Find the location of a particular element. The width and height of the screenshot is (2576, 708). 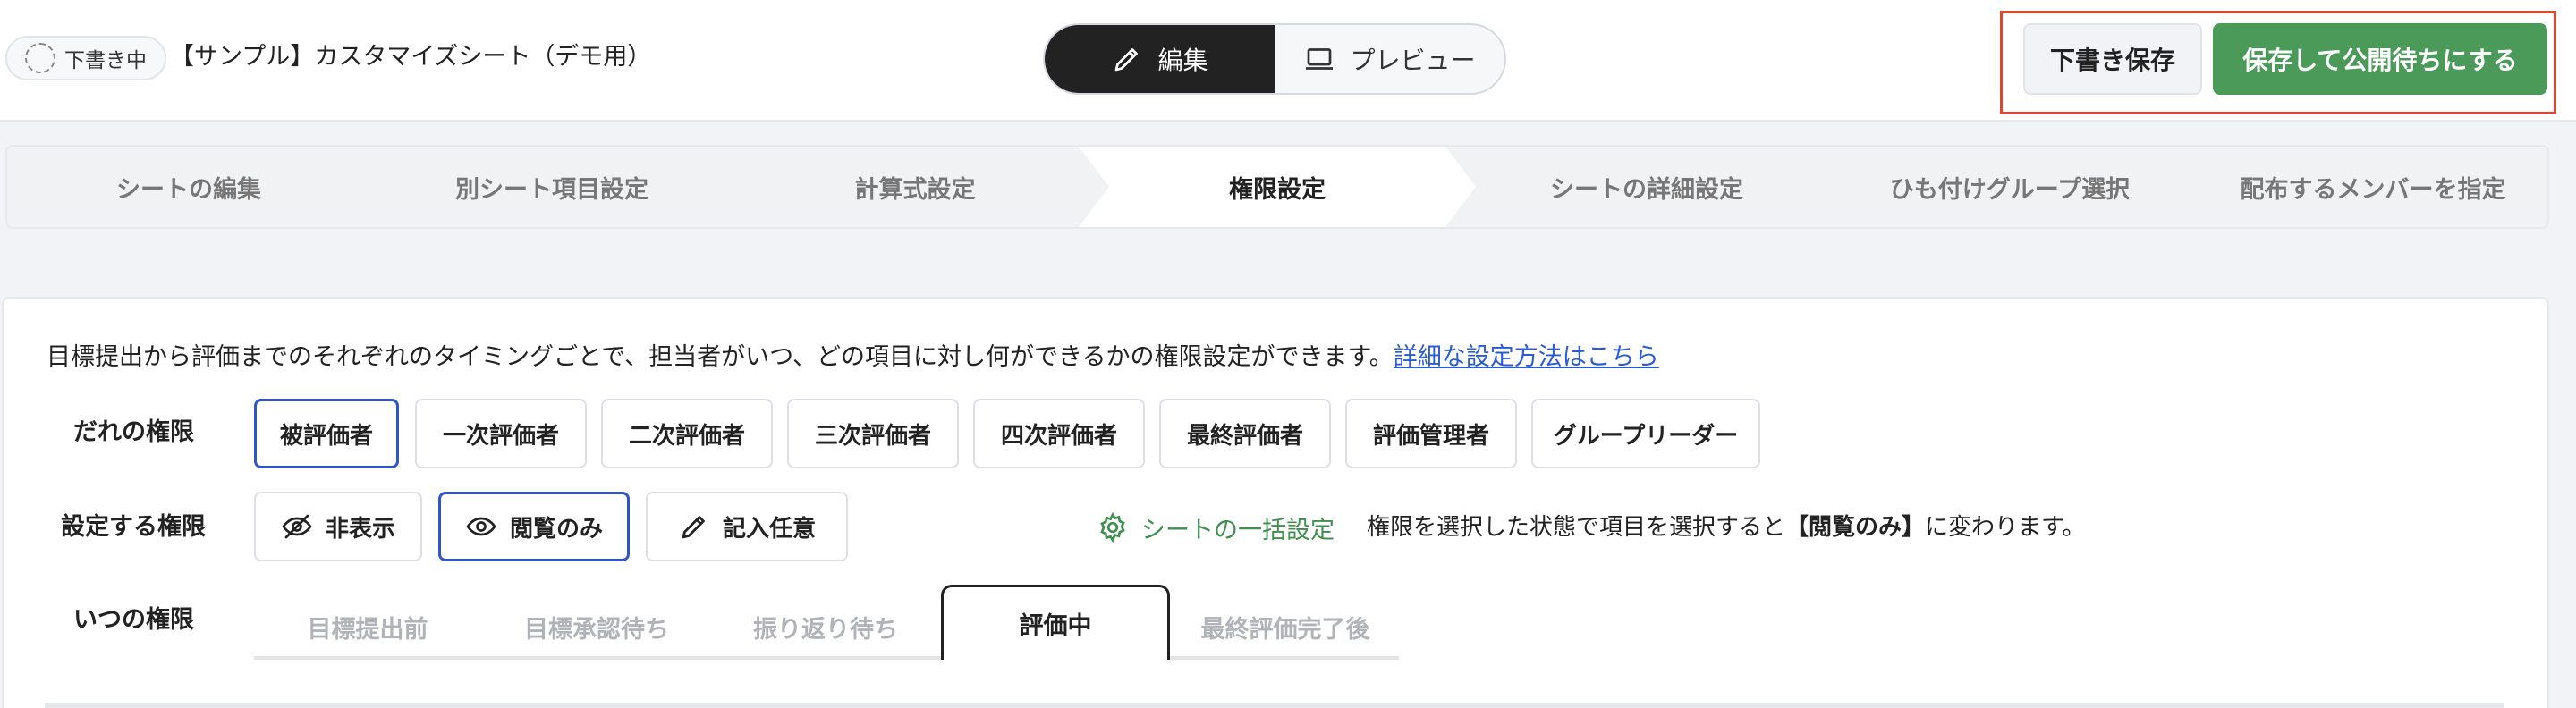

draft-status-label: 下書き中 is located at coordinates (105, 60).